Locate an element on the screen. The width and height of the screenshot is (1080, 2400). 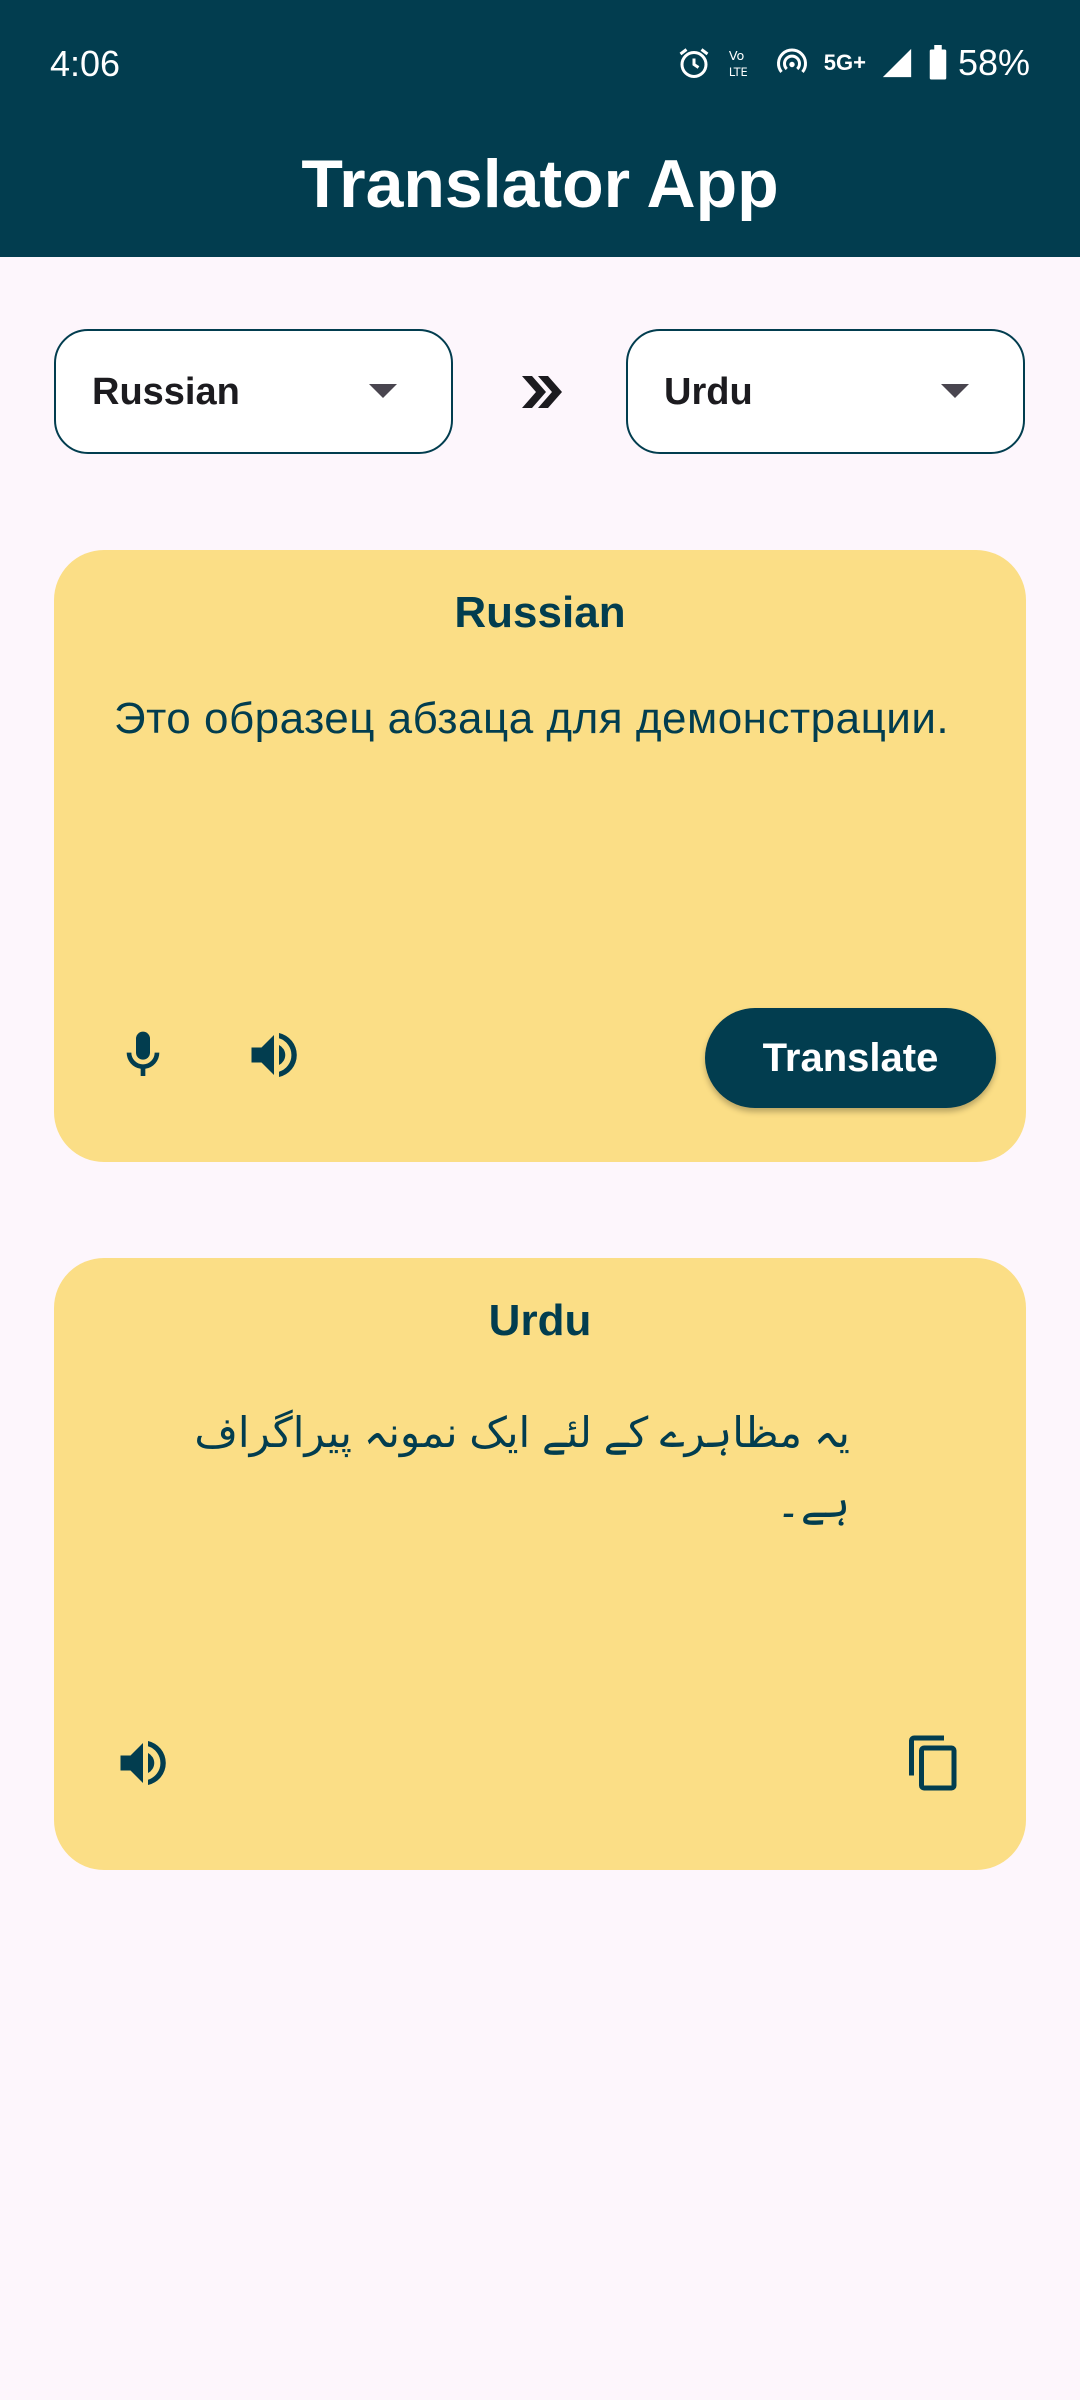
svg-text: Vo is located at coordinates (737, 56).